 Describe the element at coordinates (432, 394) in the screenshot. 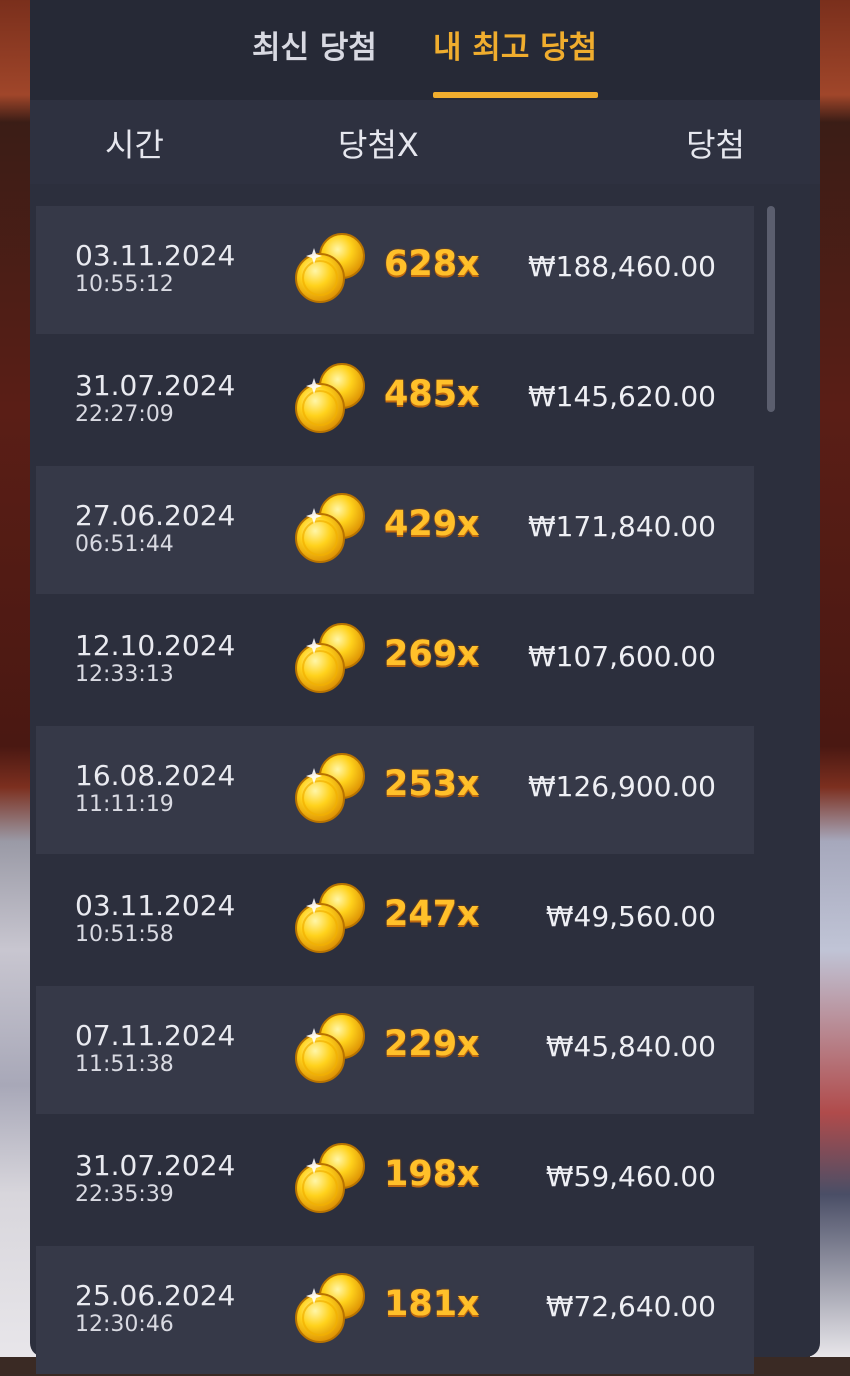

I see `row-multiplier: 485x` at that location.